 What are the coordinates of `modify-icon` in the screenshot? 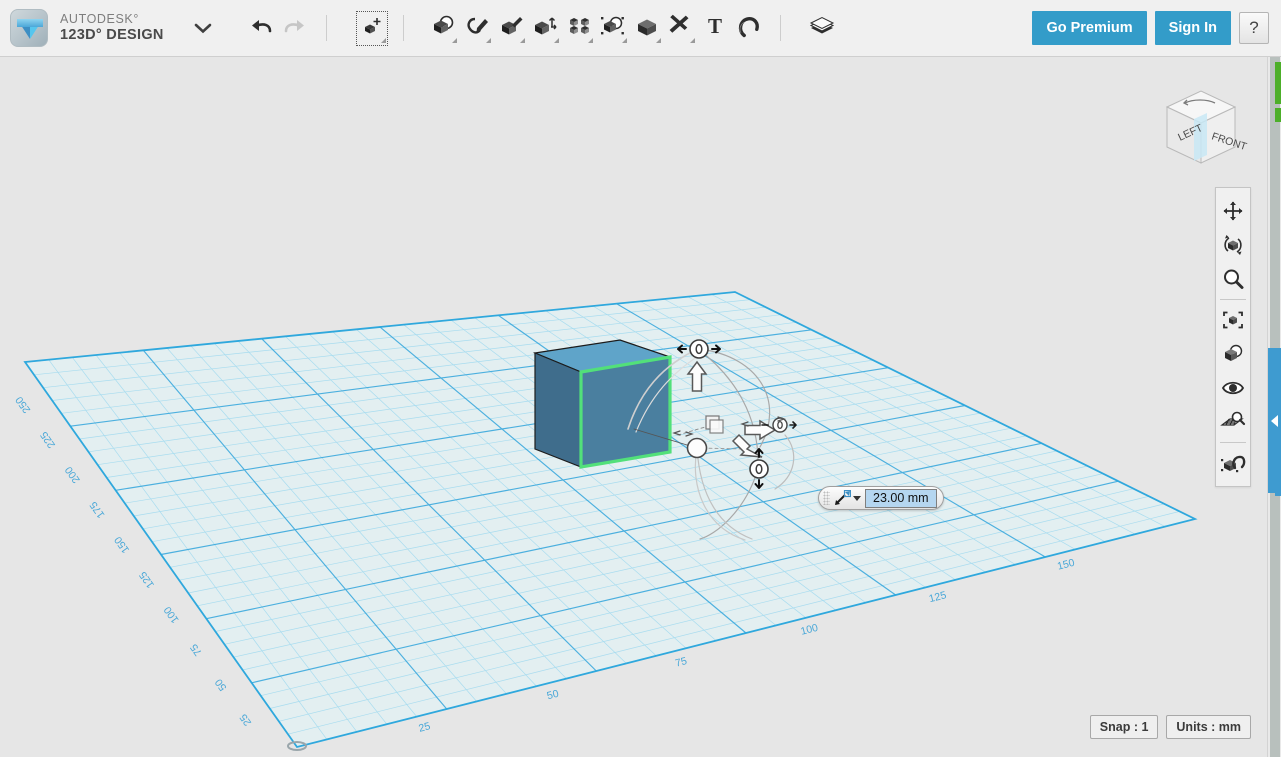 It's located at (545, 28).